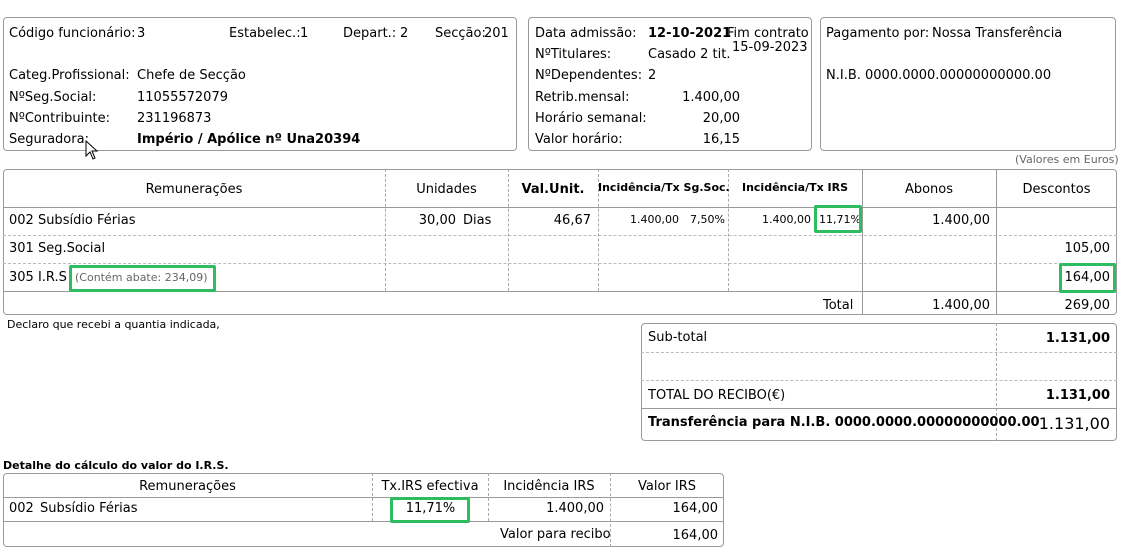  Describe the element at coordinates (460, 33) in the screenshot. I see `seccao-label: Secção:` at that location.